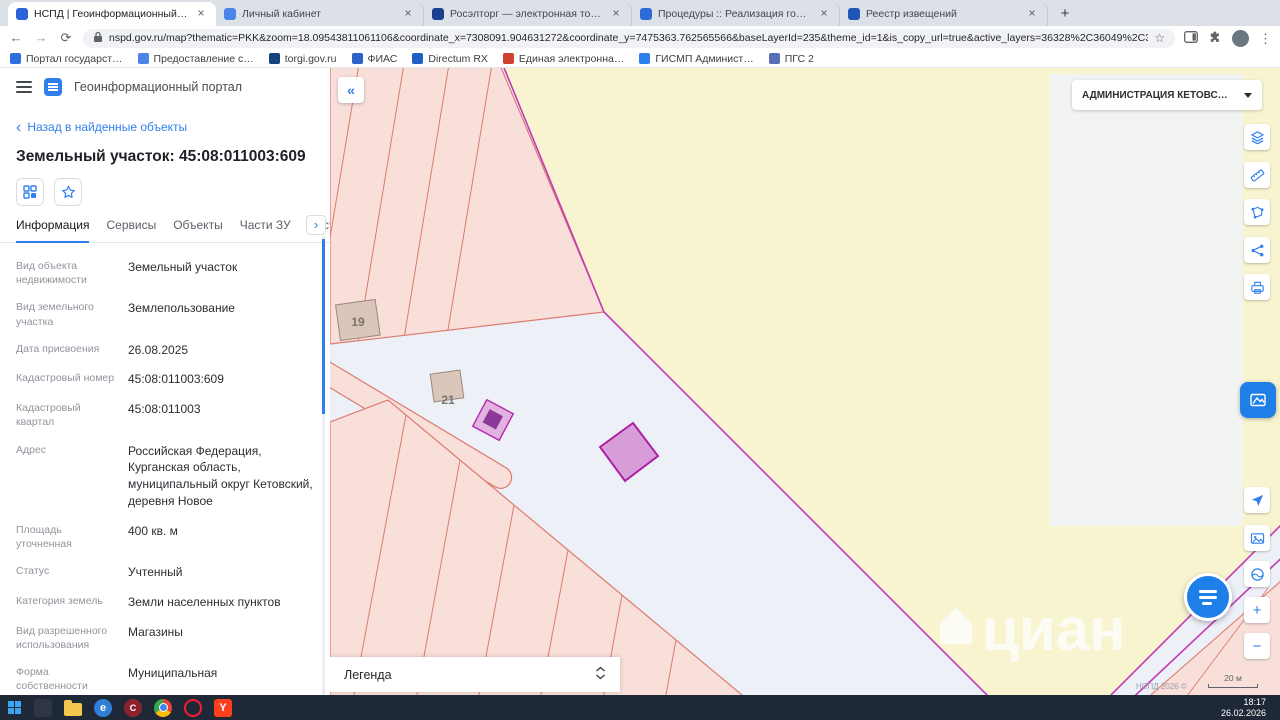  What do you see at coordinates (1240, 38) in the screenshot?
I see `profile-avatar` at bounding box center [1240, 38].